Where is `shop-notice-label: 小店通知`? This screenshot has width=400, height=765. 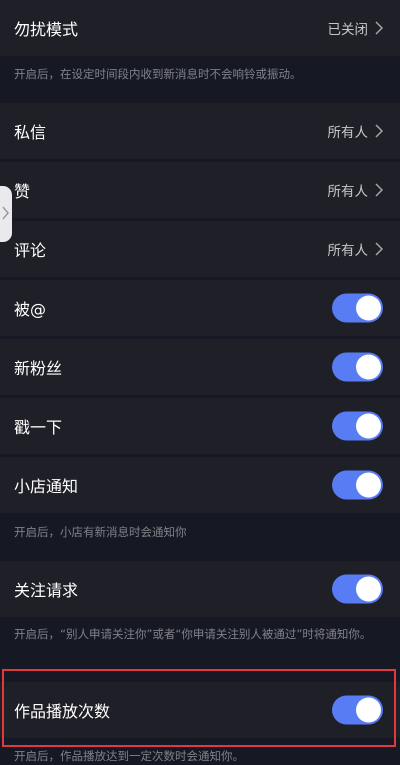 shop-notice-label: 小店通知 is located at coordinates (46, 486).